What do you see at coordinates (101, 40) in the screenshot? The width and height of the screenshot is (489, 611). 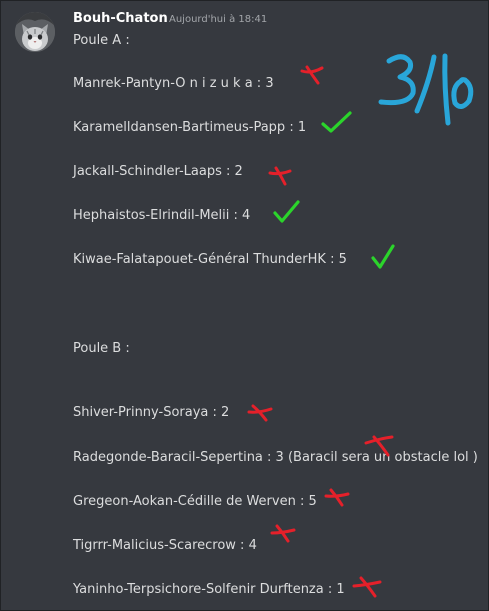 I see `poule-a-title: Poule A :` at bounding box center [101, 40].